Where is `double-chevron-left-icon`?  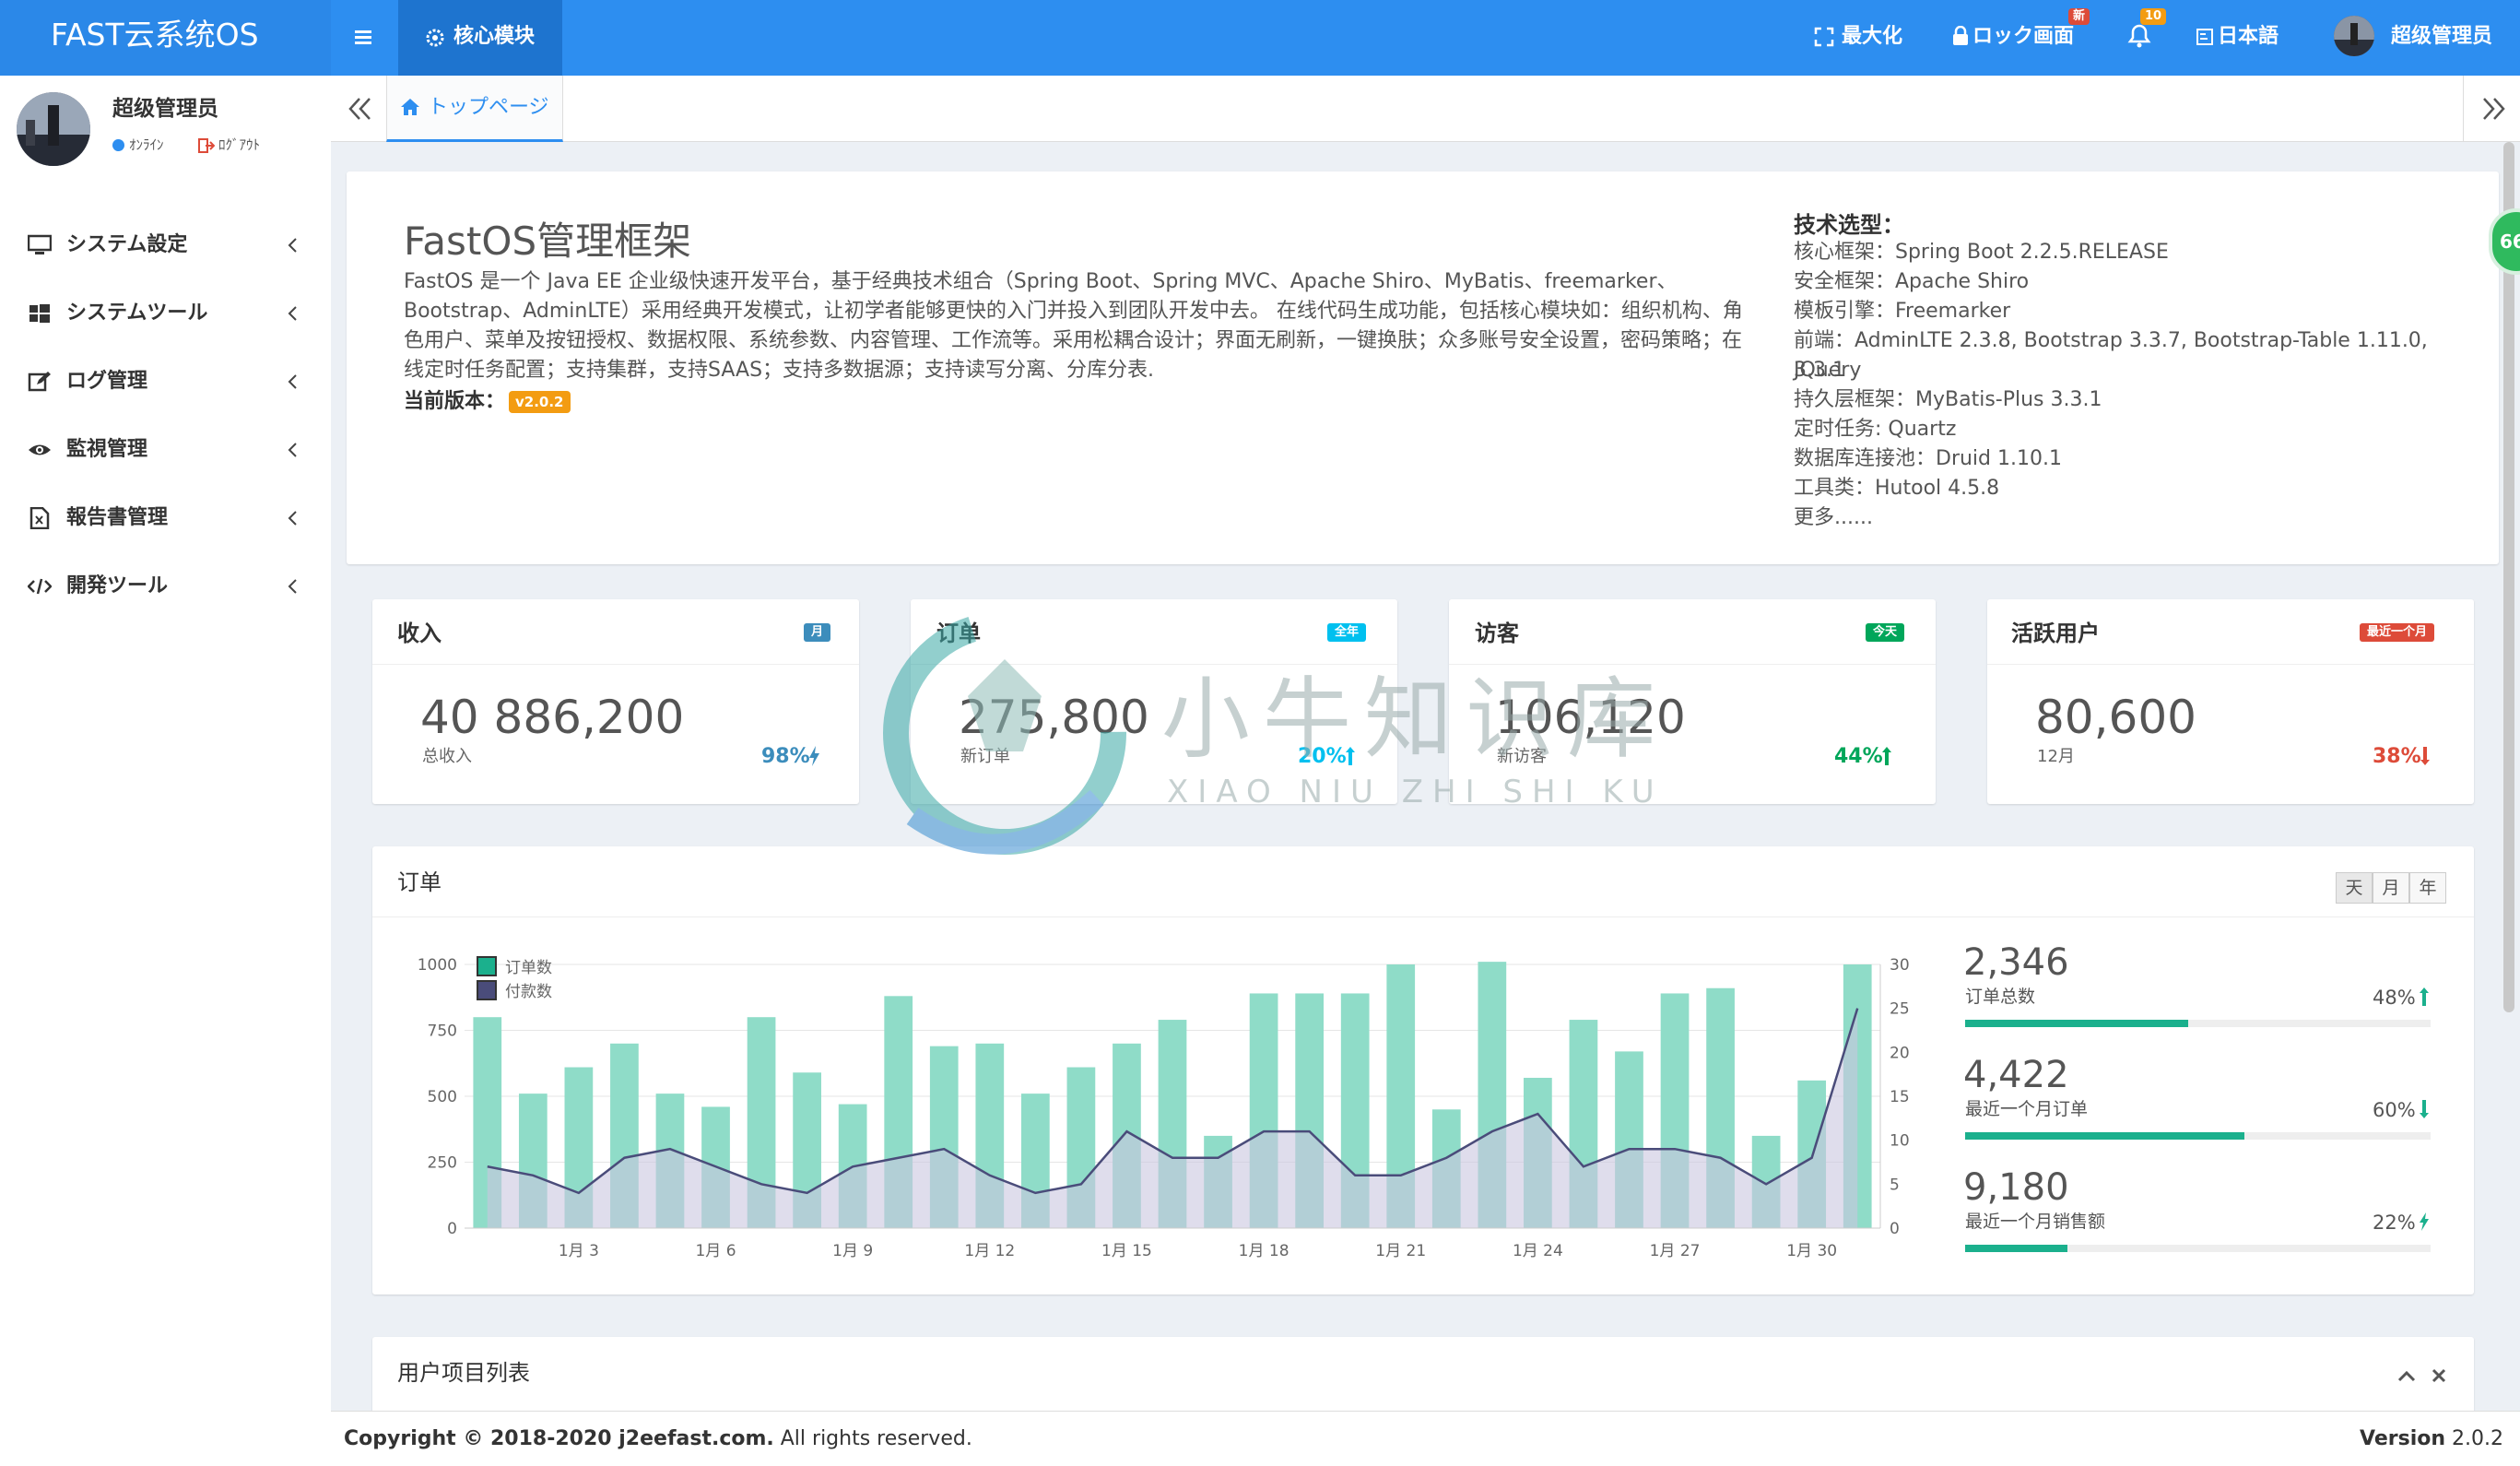 double-chevron-left-icon is located at coordinates (359, 109).